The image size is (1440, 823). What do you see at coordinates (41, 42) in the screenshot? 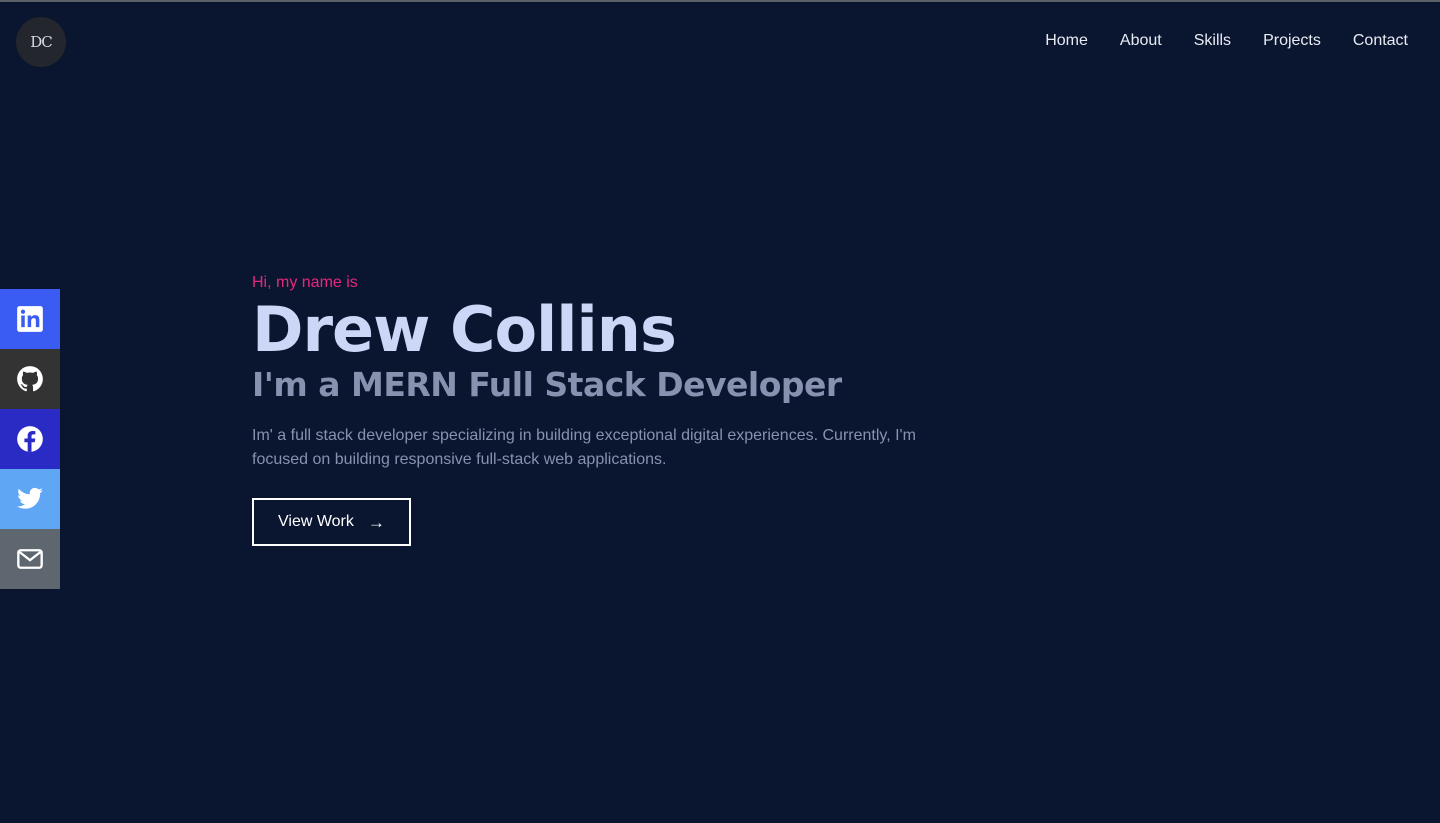
I see `logo: DC` at bounding box center [41, 42].